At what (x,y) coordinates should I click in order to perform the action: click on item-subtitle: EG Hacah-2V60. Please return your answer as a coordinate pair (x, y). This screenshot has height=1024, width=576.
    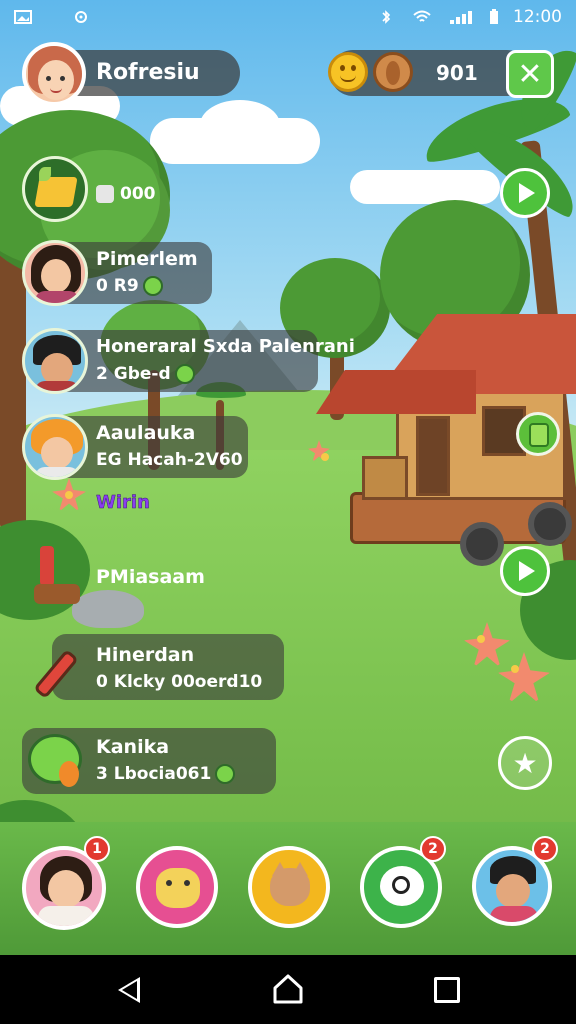
    Looking at the image, I should click on (169, 460).